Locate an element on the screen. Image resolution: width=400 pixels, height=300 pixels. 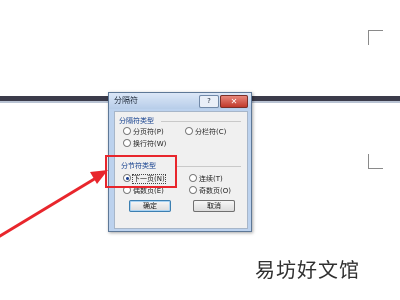
radio-even-page-label: 偶数页(E) is located at coordinates (148, 191).